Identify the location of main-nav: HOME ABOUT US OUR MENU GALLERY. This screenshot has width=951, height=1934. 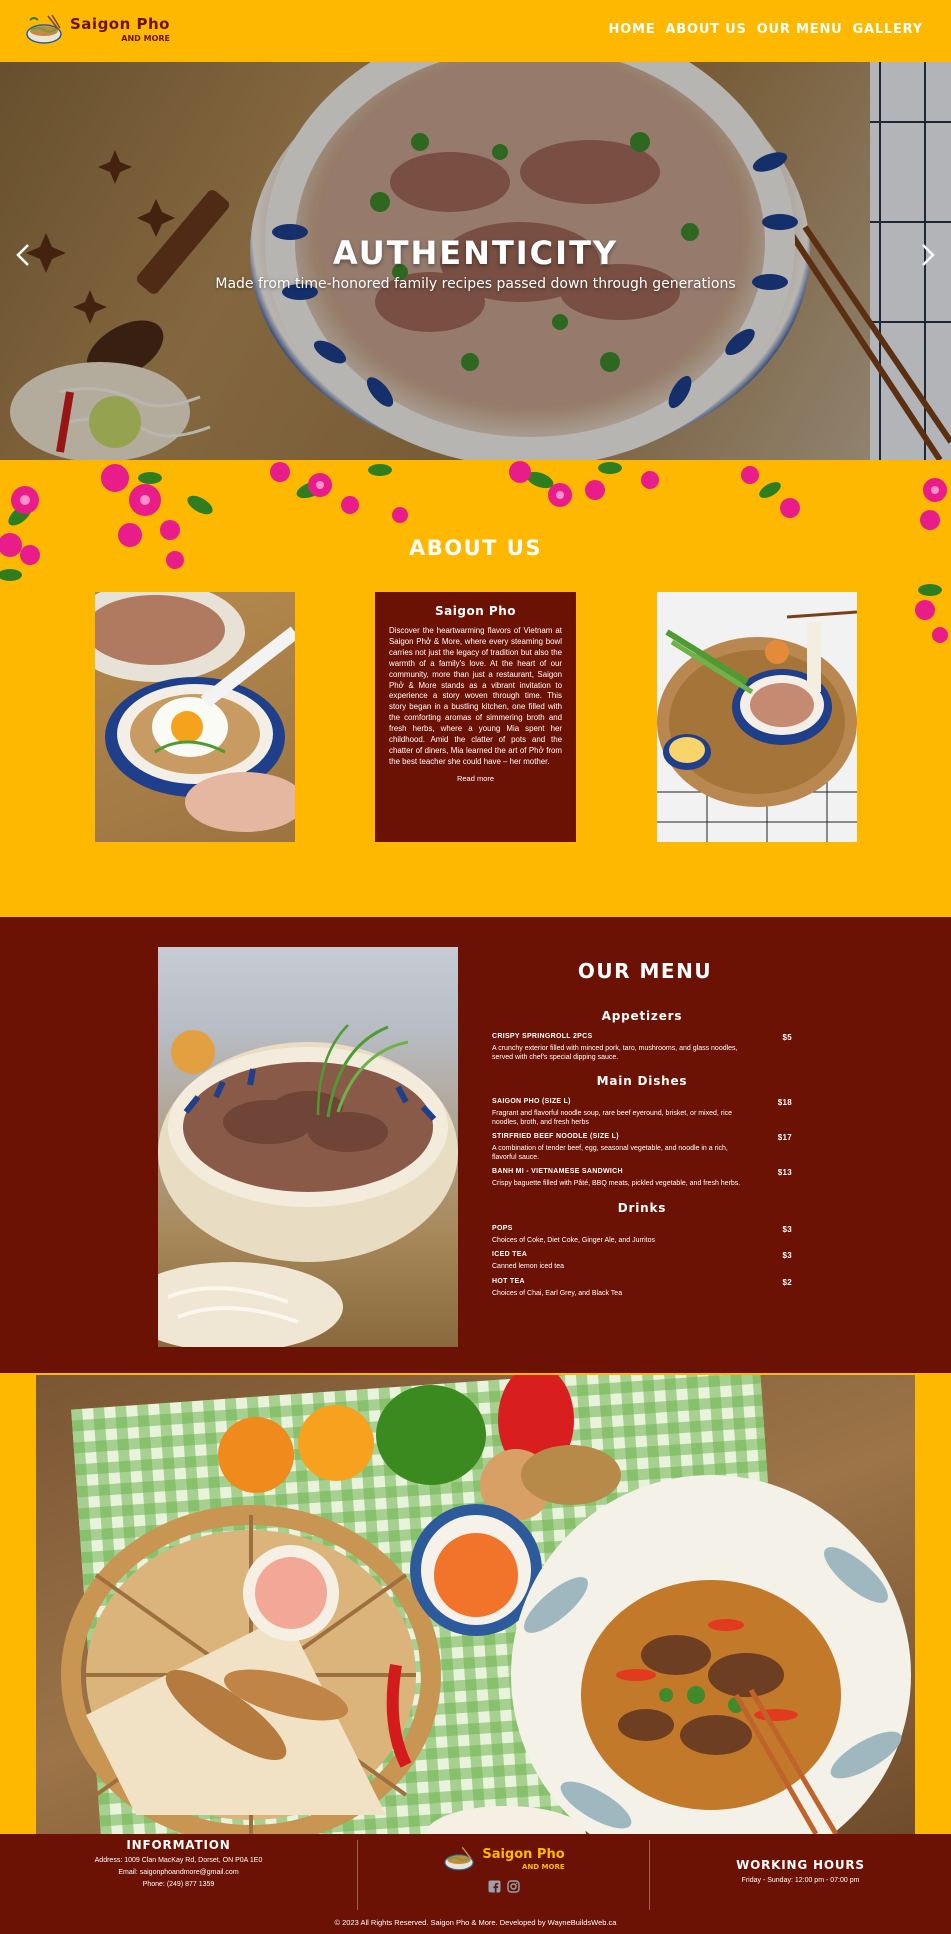
(765, 29).